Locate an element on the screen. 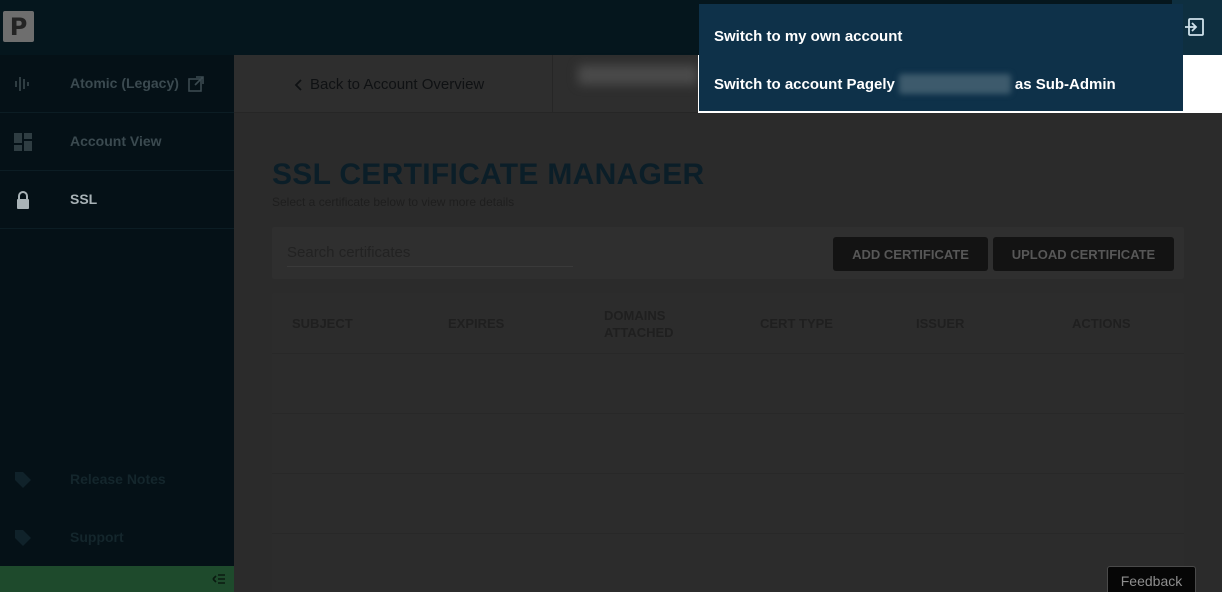 The height and width of the screenshot is (592, 1222). add-certificate-button: ADD CERTIFICATE is located at coordinates (910, 254).